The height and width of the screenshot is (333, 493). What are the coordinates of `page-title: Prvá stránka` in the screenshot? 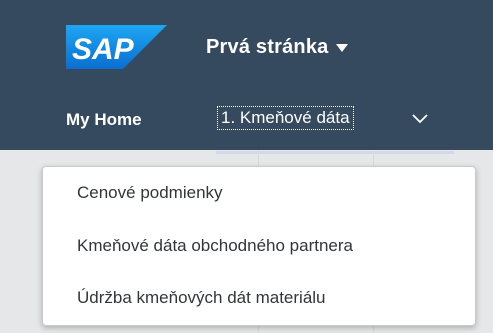 It's located at (267, 46).